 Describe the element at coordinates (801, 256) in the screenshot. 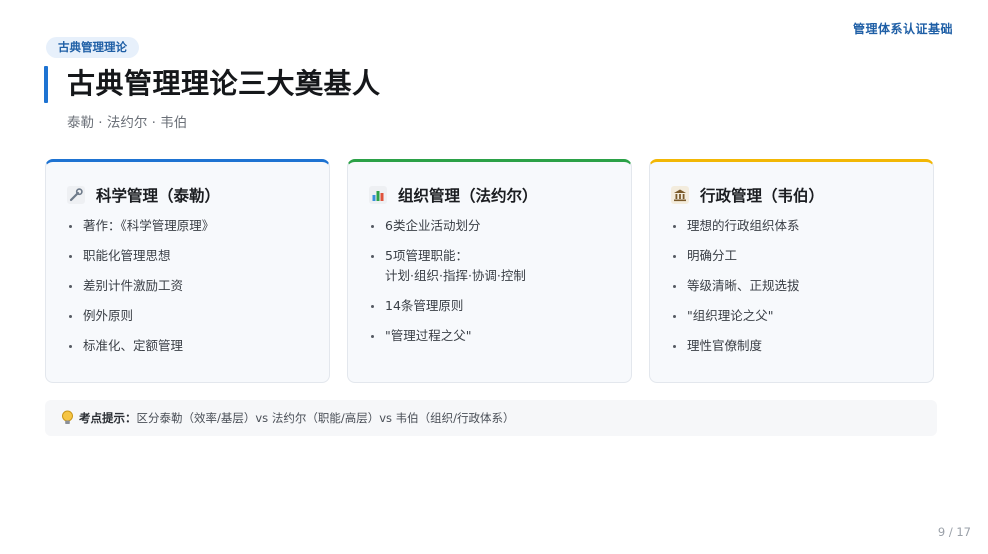

I see `list-item: 明确分工` at that location.